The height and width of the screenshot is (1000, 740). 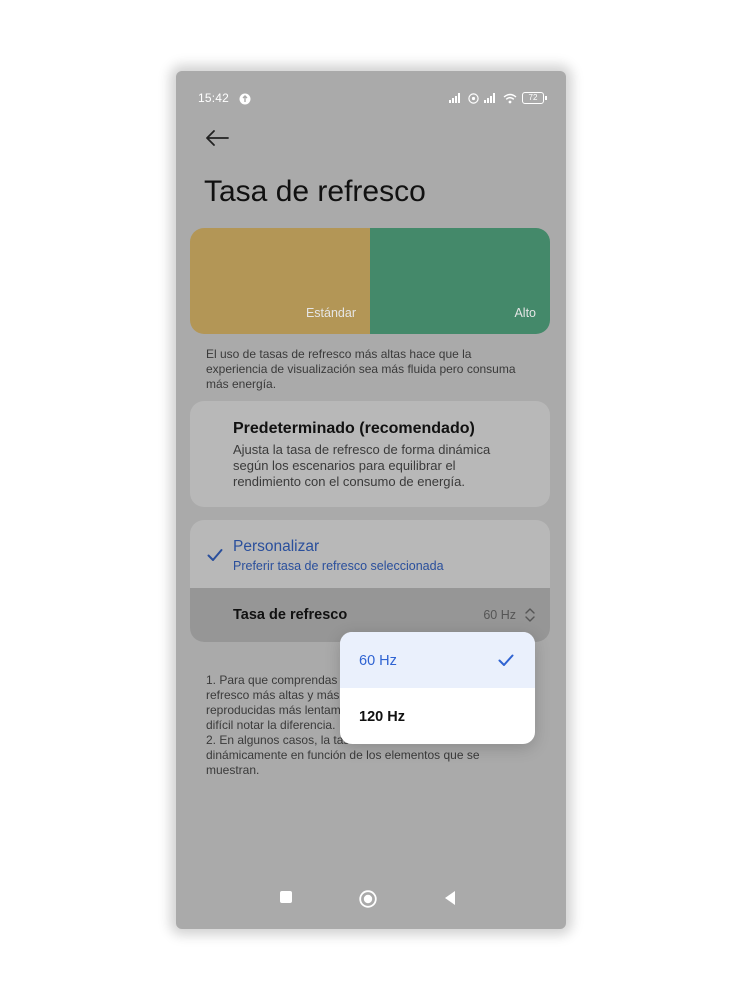 I want to click on back-arrow-icon, so click(x=217, y=138).